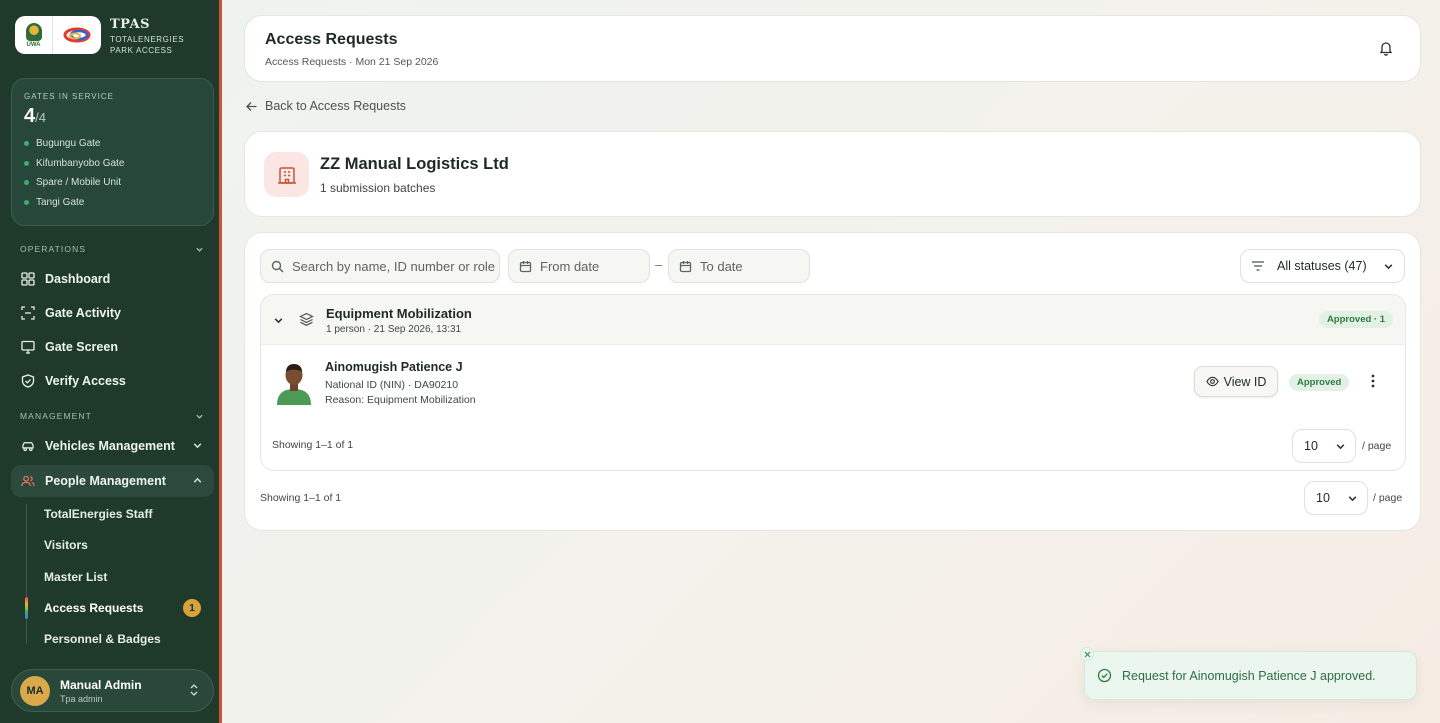 Image resolution: width=1440 pixels, height=723 pixels. Describe the element at coordinates (1236, 381) in the screenshot. I see `view-id-button: View ID` at that location.